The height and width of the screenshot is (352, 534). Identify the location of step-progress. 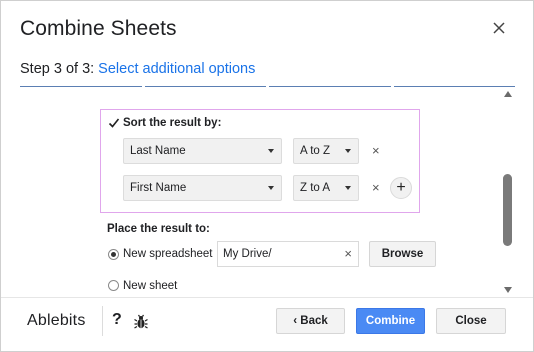
(267, 87).